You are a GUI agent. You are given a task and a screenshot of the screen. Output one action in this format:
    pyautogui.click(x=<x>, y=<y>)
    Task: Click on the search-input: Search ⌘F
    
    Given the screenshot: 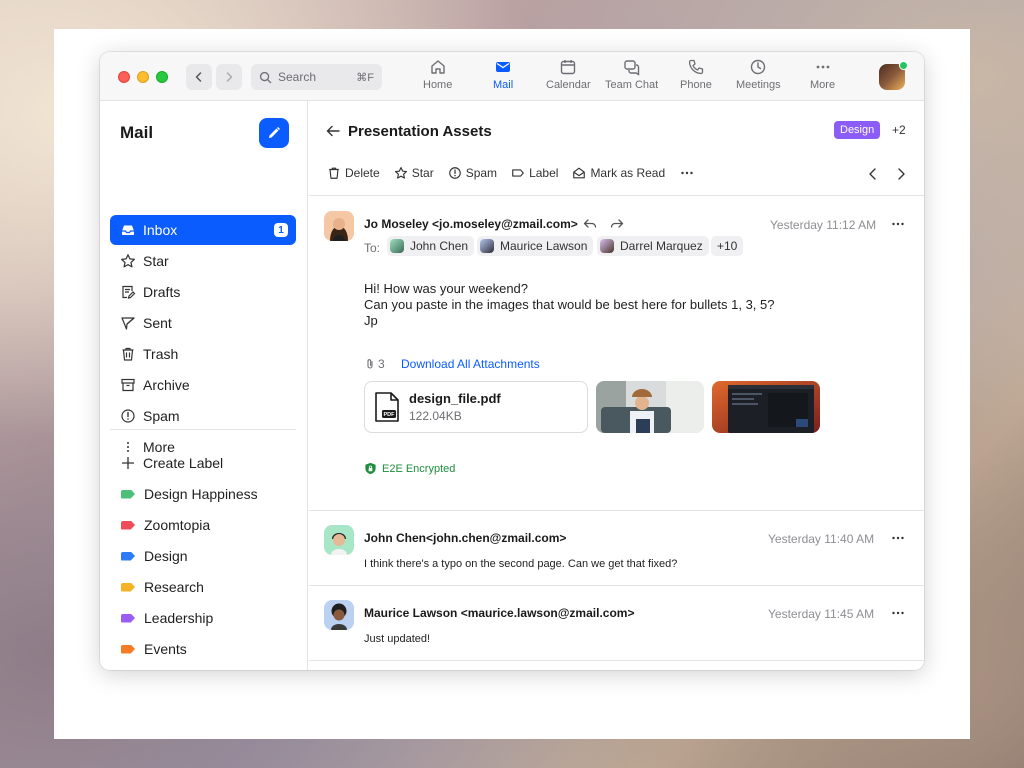 What is the action you would take?
    pyautogui.click(x=316, y=77)
    